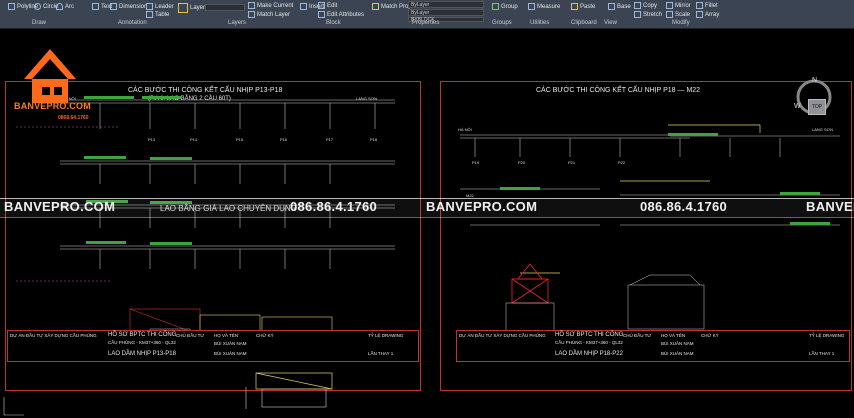 This screenshot has height=418, width=854. I want to click on sheet-2-title: CÁC BƯỚC THI CÔNG KẾT CẤU NHỊP P18 — M22, so click(618, 90).